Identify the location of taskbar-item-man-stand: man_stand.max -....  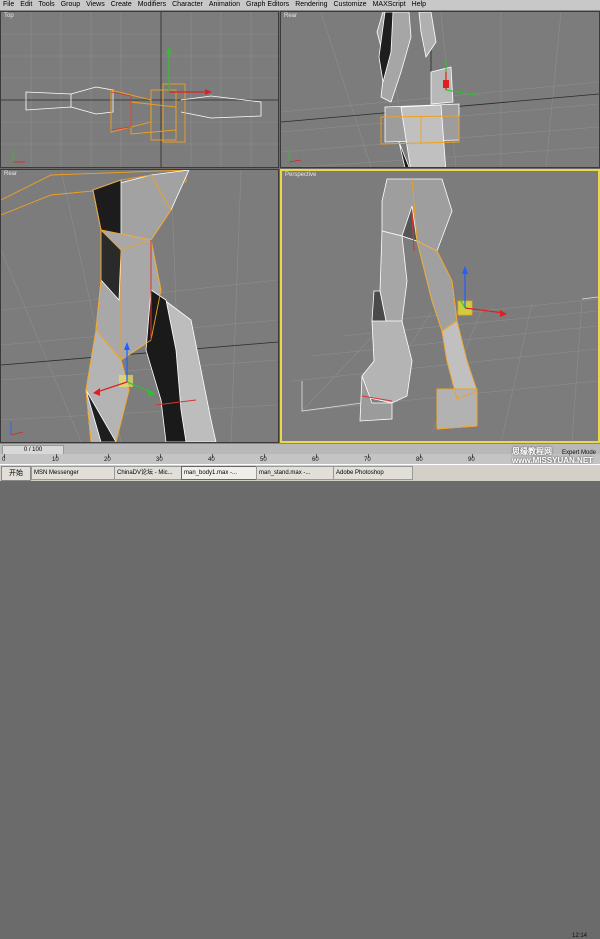
(295, 473).